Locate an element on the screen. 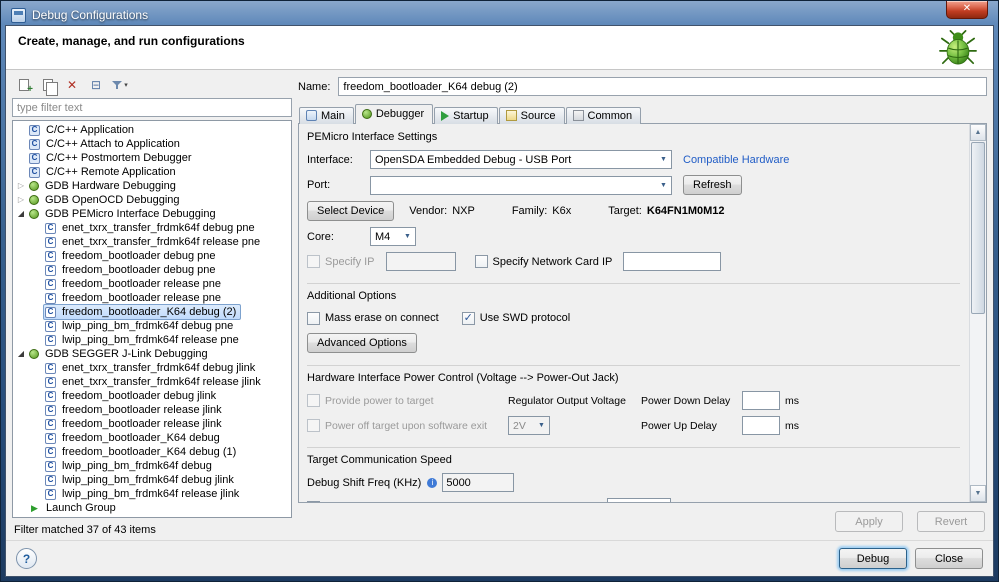 The width and height of the screenshot is (999, 582). specify-ip-checkbox is located at coordinates (313, 261).